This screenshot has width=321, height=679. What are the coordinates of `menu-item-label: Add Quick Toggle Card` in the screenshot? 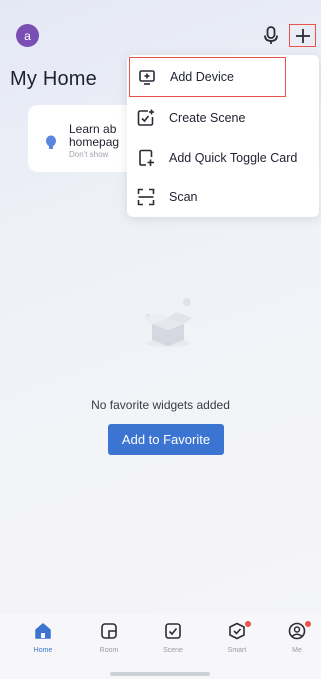 It's located at (233, 158).